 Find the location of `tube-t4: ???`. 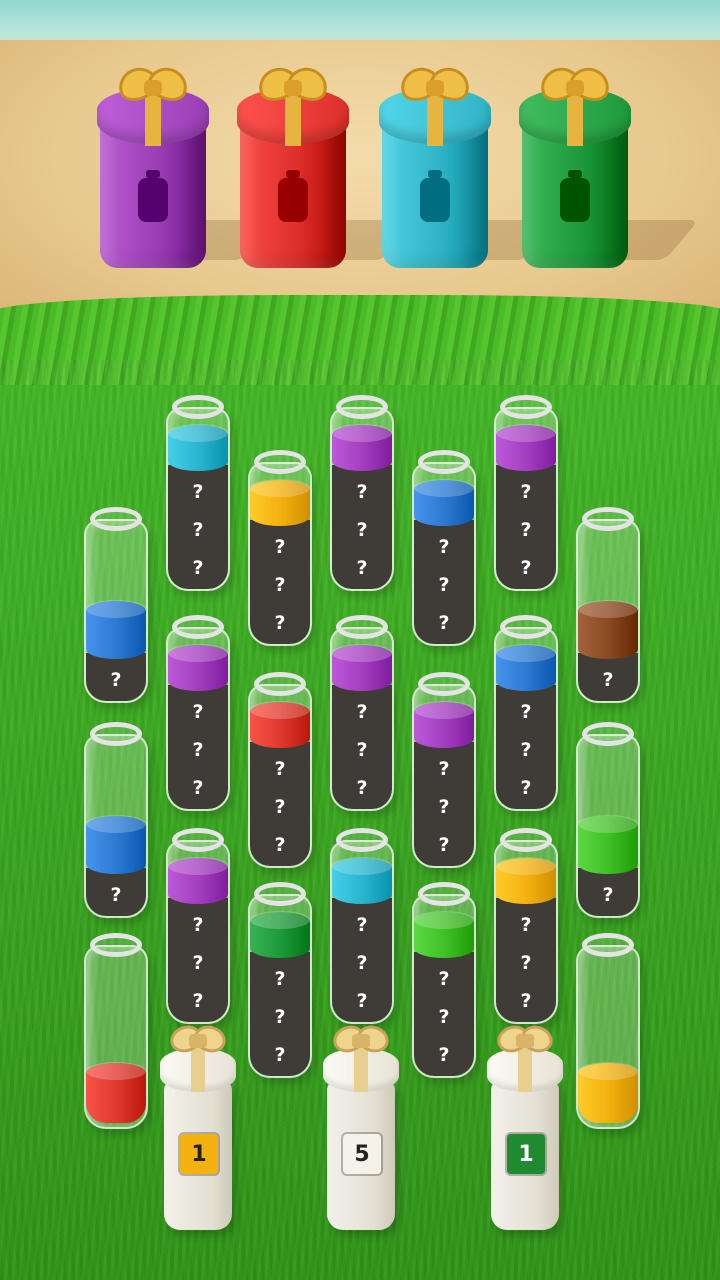

tube-t4: ??? is located at coordinates (362, 493).